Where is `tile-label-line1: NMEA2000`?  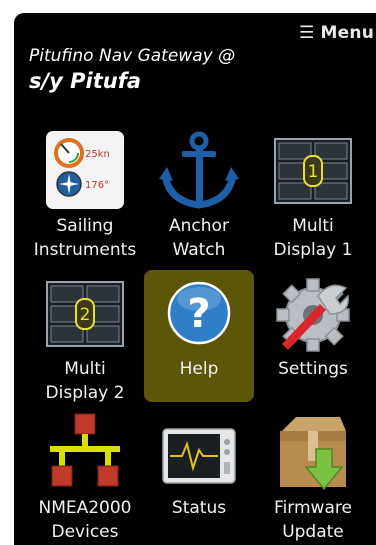 tile-label-line1: NMEA2000 is located at coordinates (85, 508).